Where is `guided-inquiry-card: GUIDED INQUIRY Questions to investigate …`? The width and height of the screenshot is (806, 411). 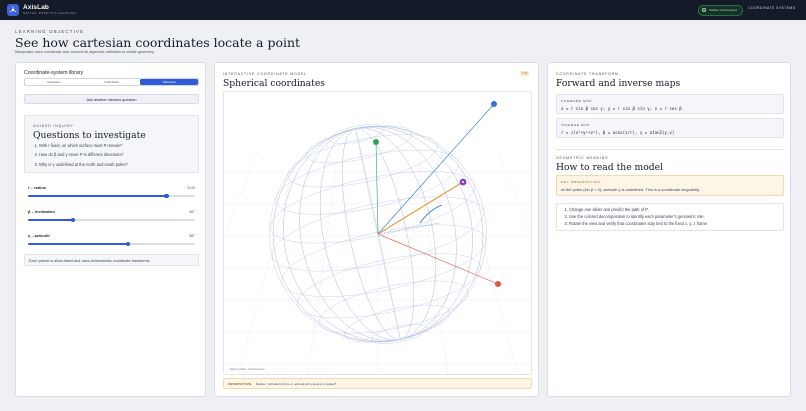 guided-inquiry-card: GUIDED INQUIRY Questions to investigate … is located at coordinates (111, 144).